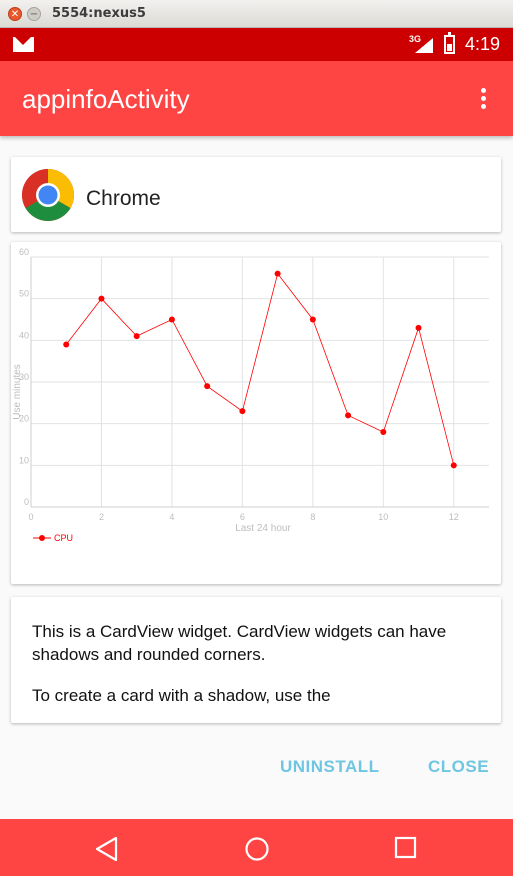  I want to click on legend-label: CPU, so click(63, 538).